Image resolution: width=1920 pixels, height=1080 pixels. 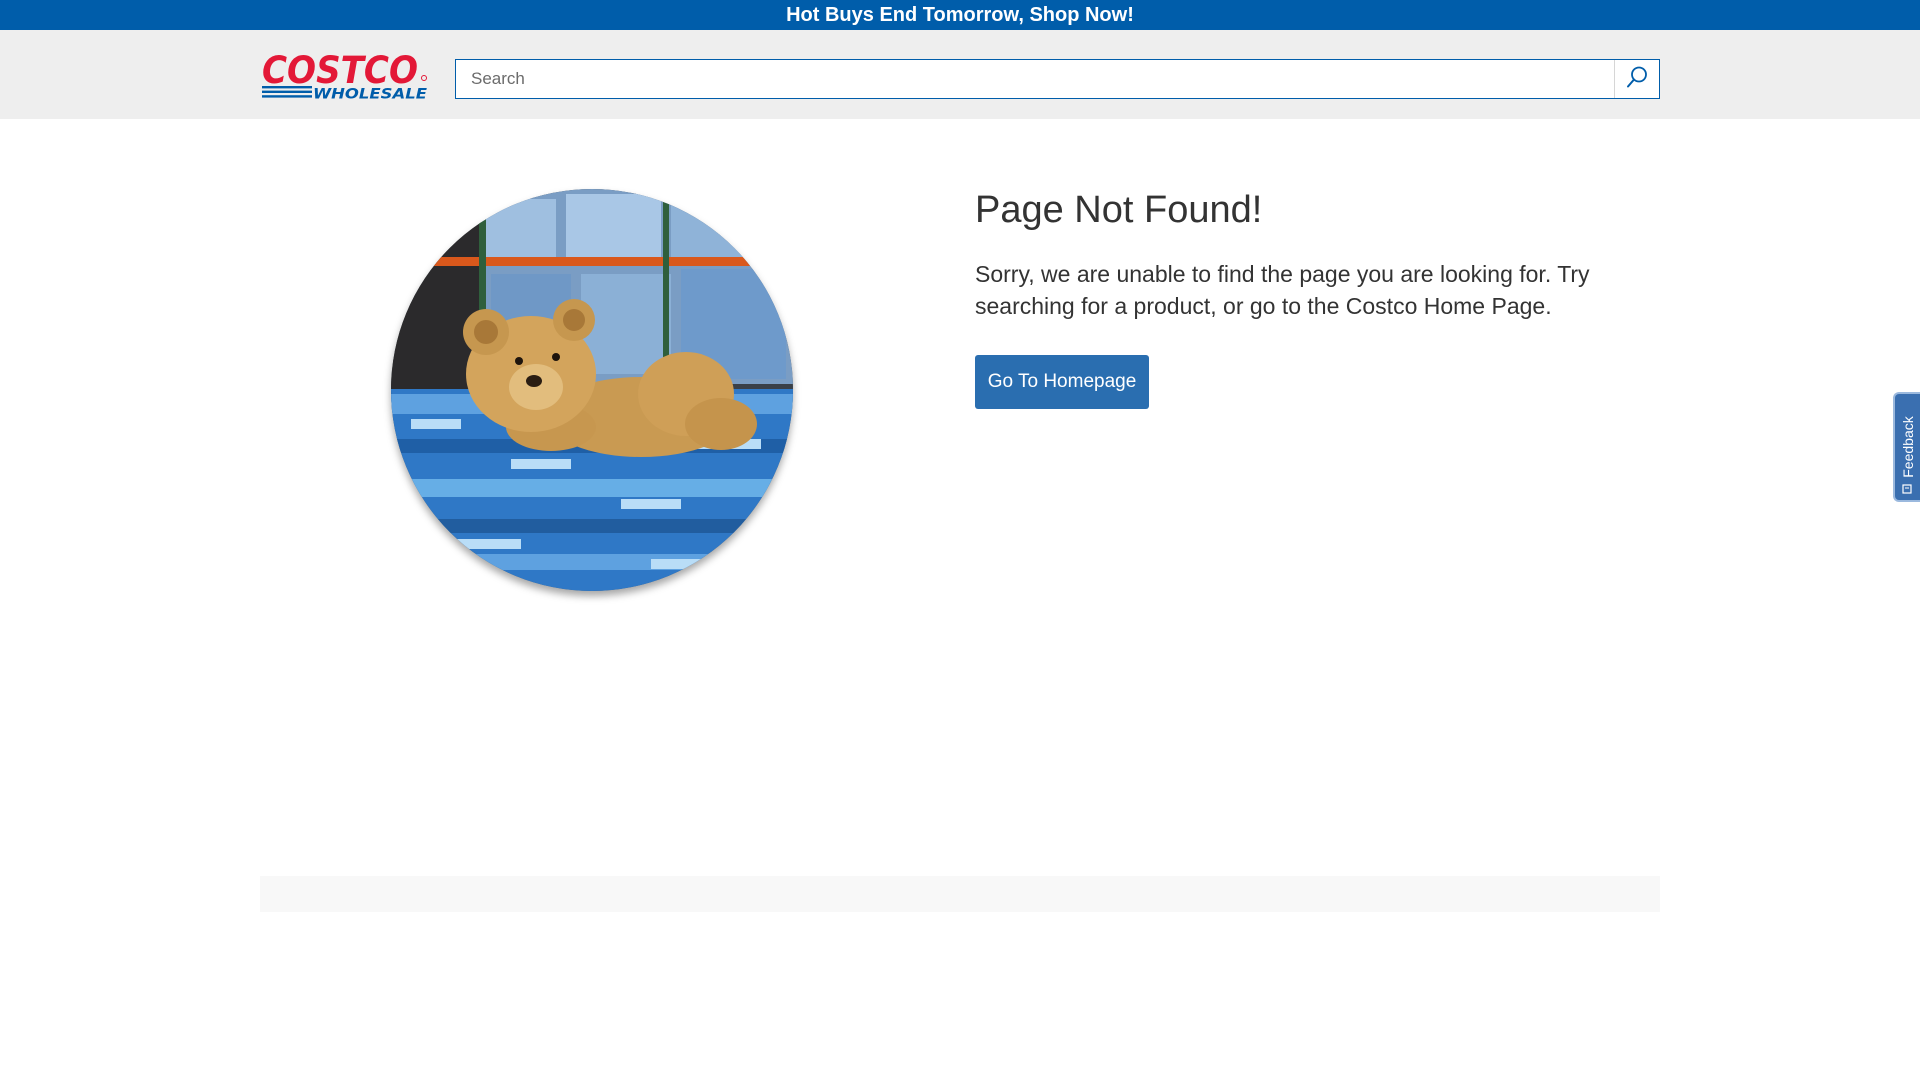 What do you see at coordinates (592, 390) in the screenshot?
I see `teddy-bear-image` at bounding box center [592, 390].